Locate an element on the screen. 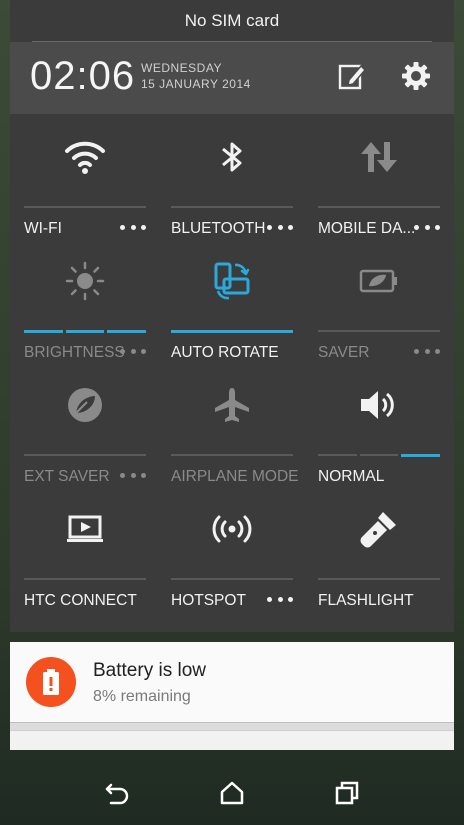  tile-flashlight: FLASHLIGHT is located at coordinates (379, 547).